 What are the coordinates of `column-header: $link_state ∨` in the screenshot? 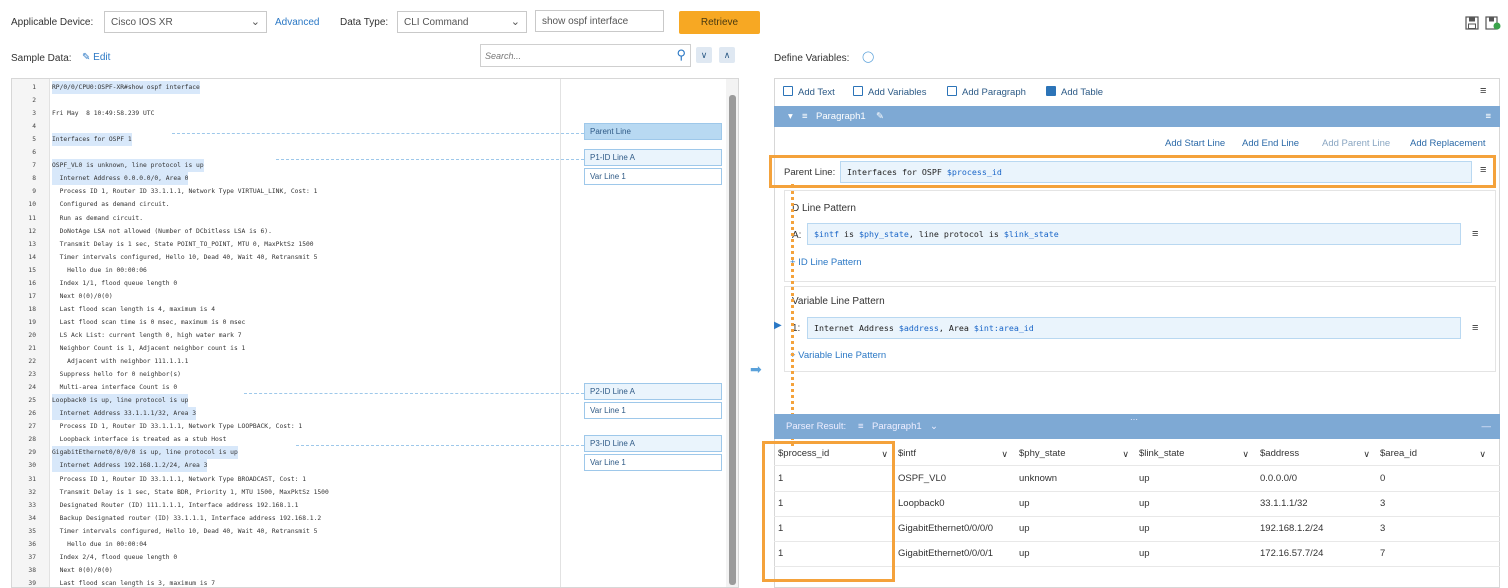 It's located at (1197, 454).